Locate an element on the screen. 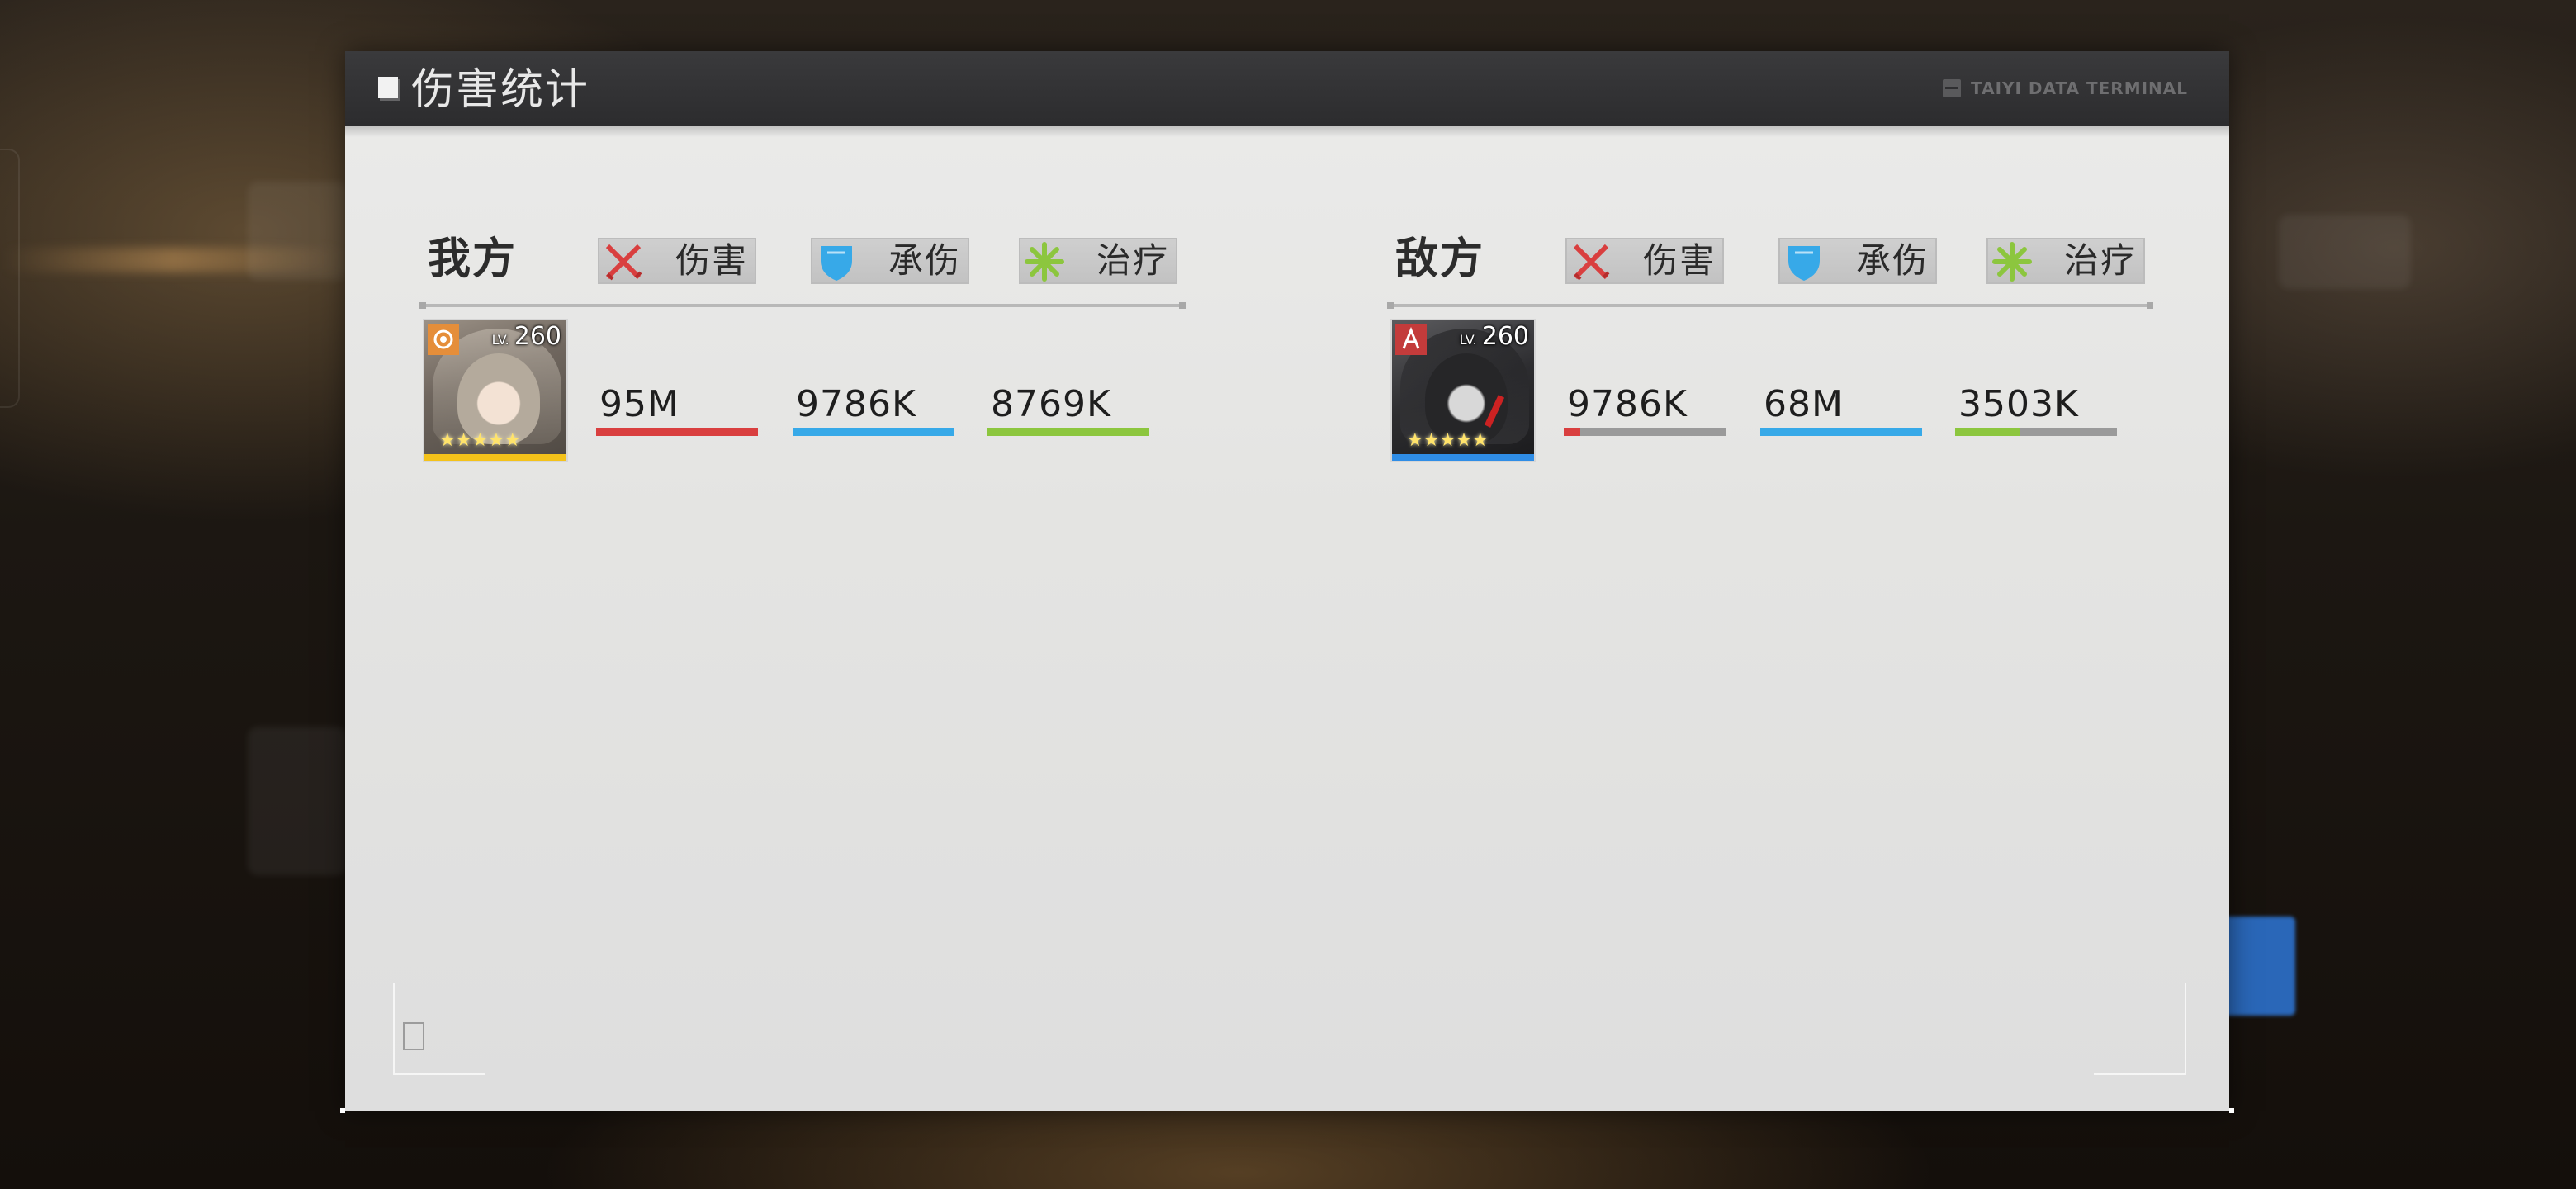 The image size is (2576, 1189). ally-team-label: 我方 is located at coordinates (473, 259).